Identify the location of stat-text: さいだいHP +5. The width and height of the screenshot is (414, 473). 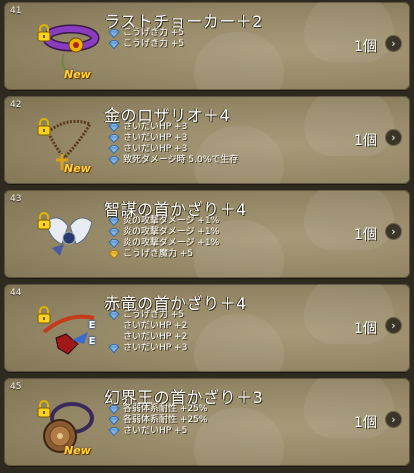
(155, 431).